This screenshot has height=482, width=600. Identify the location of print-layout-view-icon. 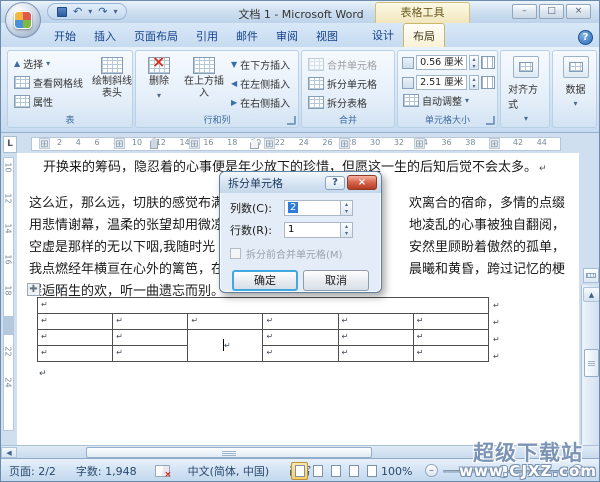
(299, 471).